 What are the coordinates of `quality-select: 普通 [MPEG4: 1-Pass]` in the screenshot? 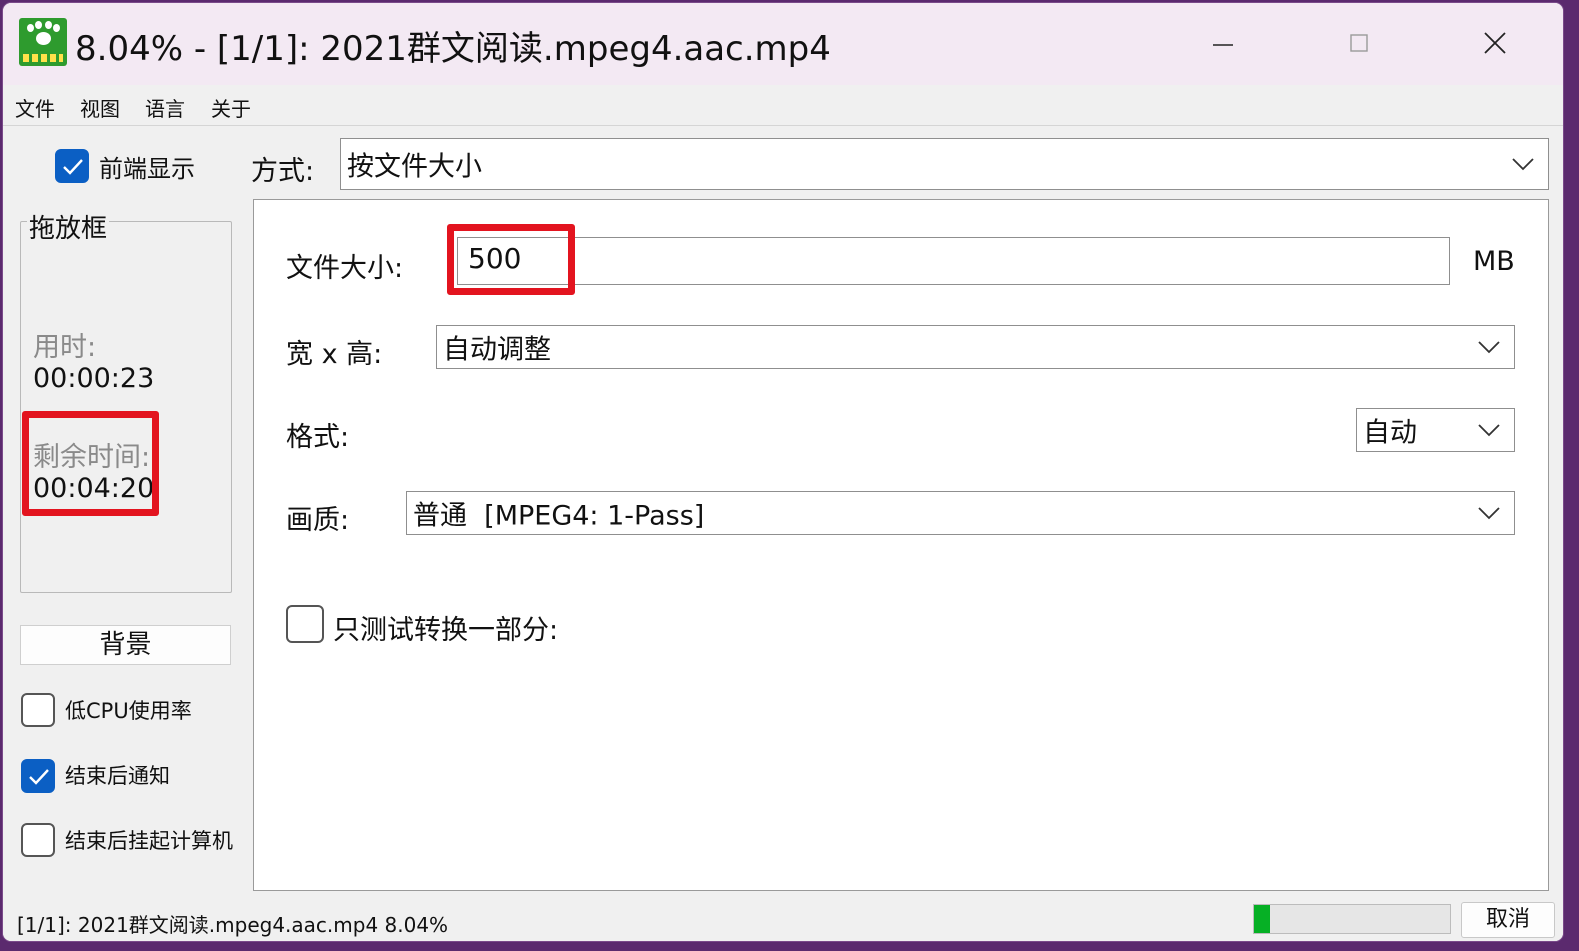 It's located at (960, 513).